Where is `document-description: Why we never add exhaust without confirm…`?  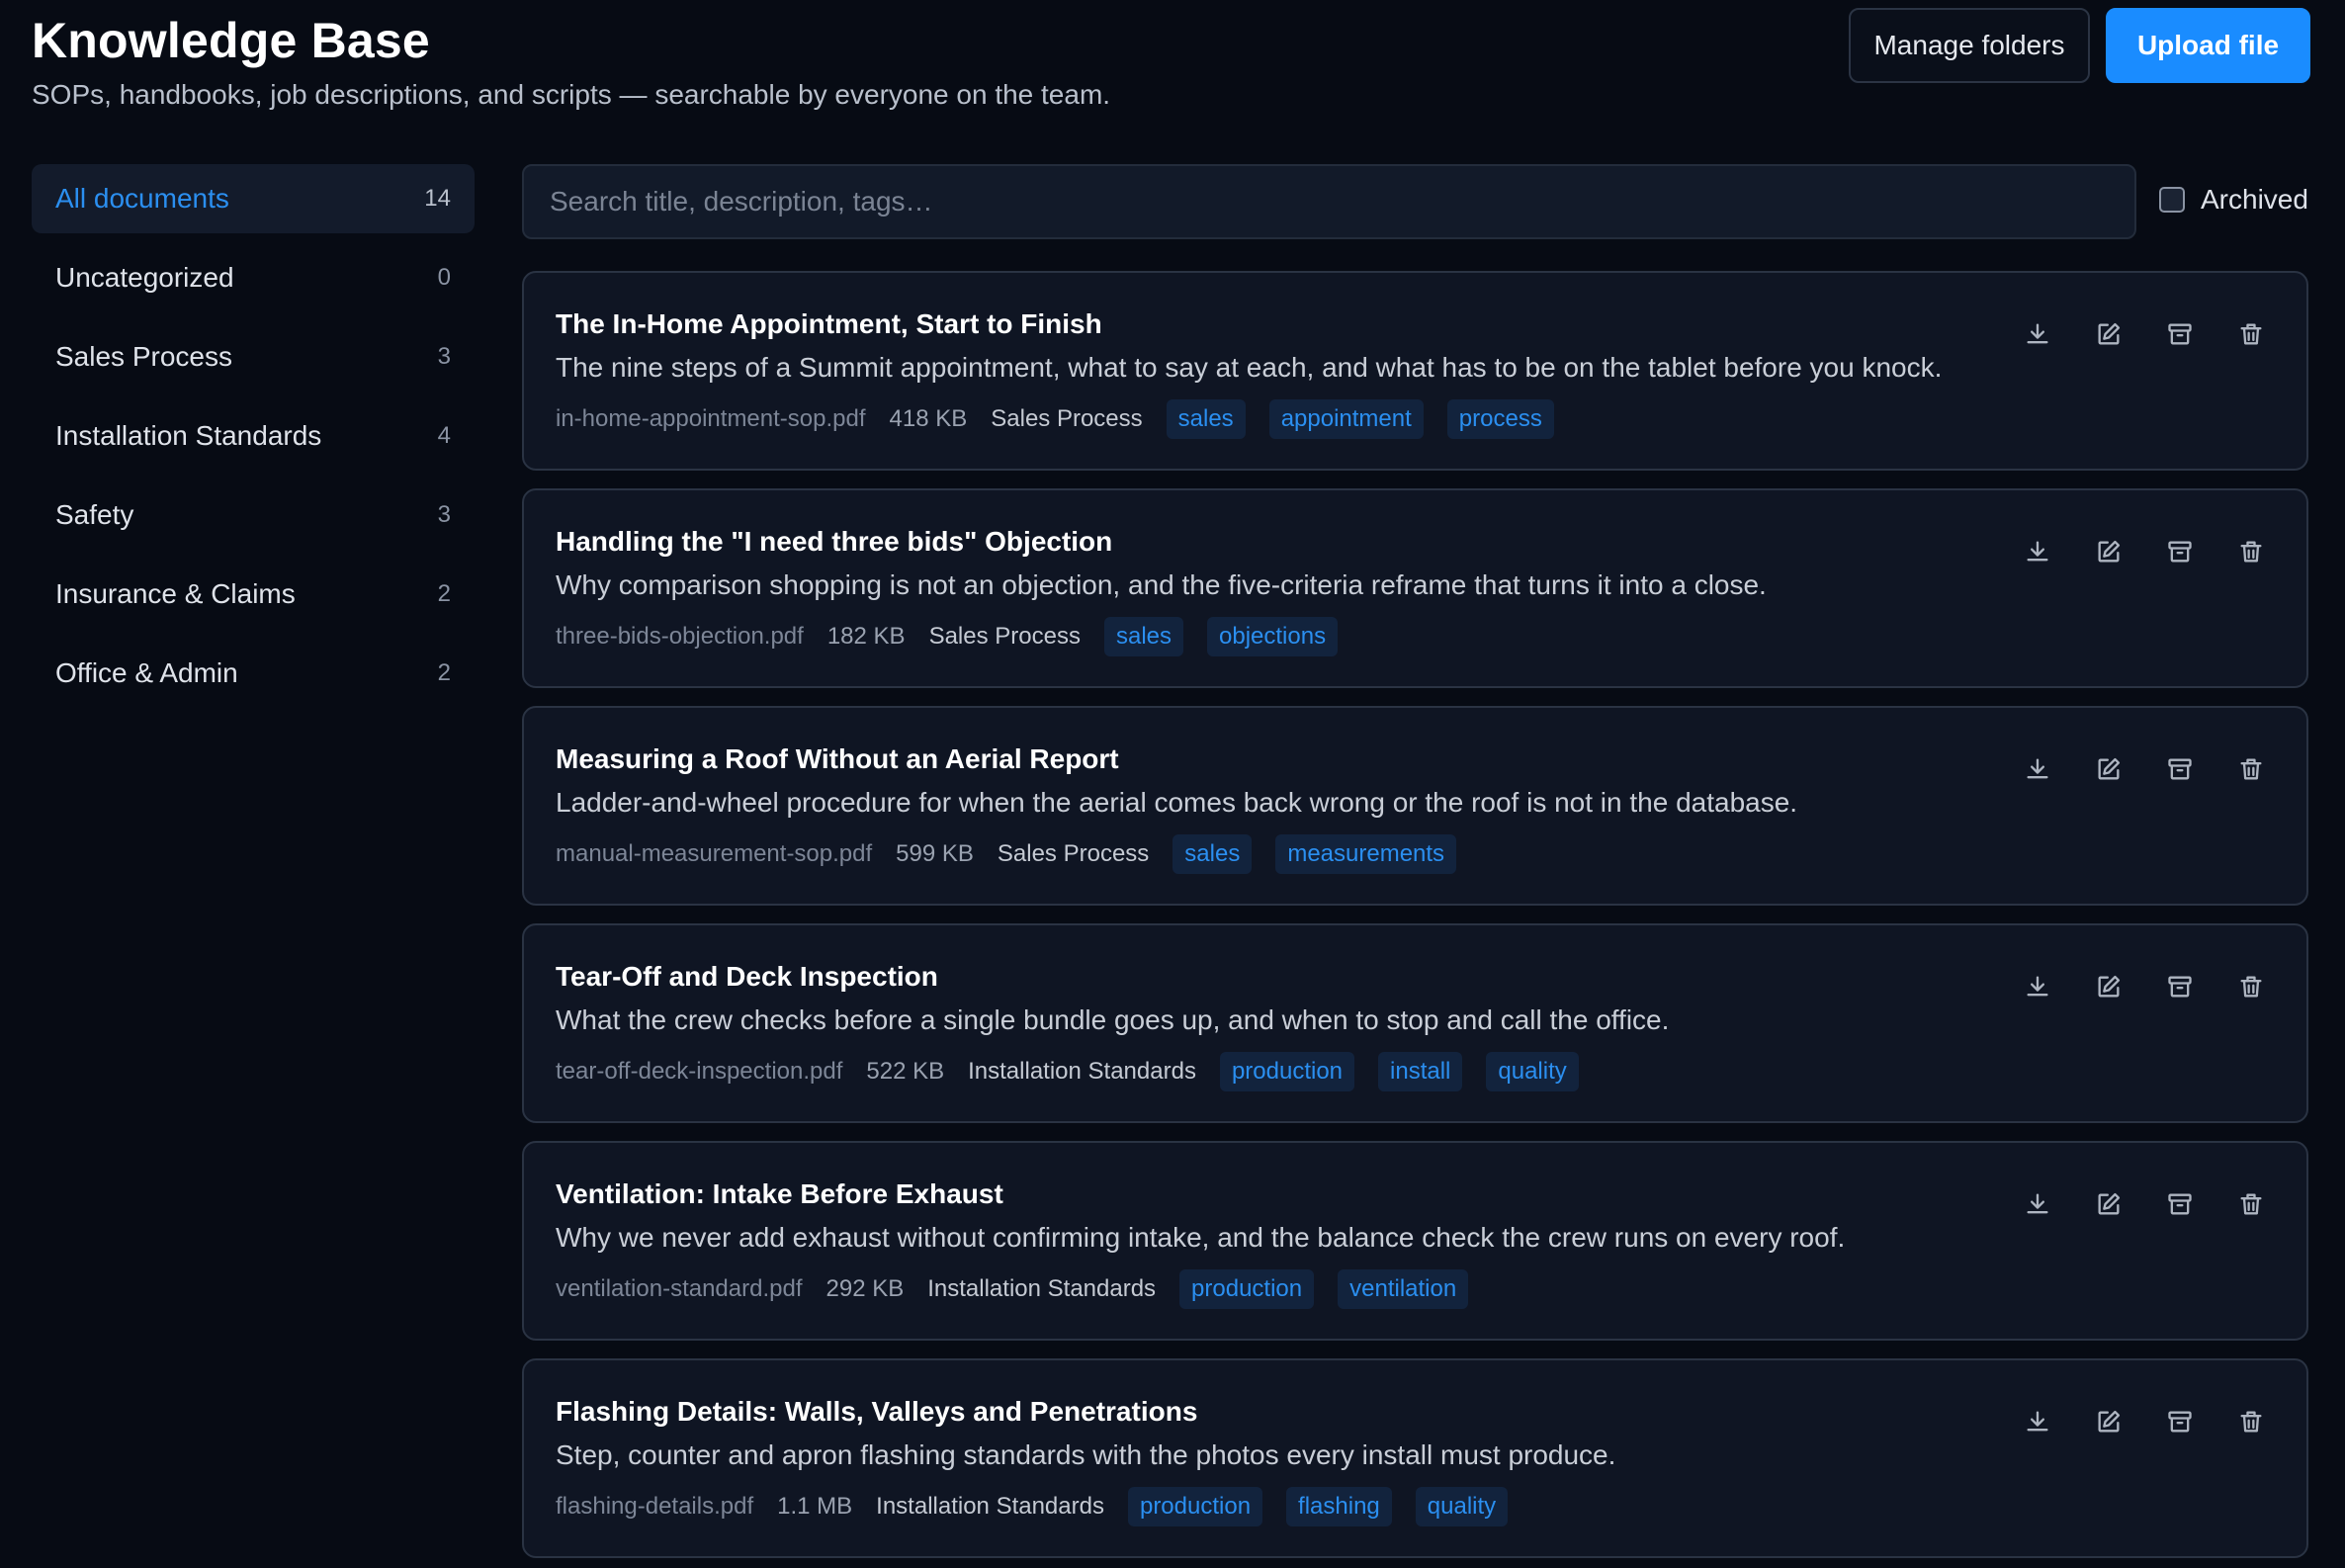
document-description: Why we never add exhaust without confirm… is located at coordinates (1201, 1237).